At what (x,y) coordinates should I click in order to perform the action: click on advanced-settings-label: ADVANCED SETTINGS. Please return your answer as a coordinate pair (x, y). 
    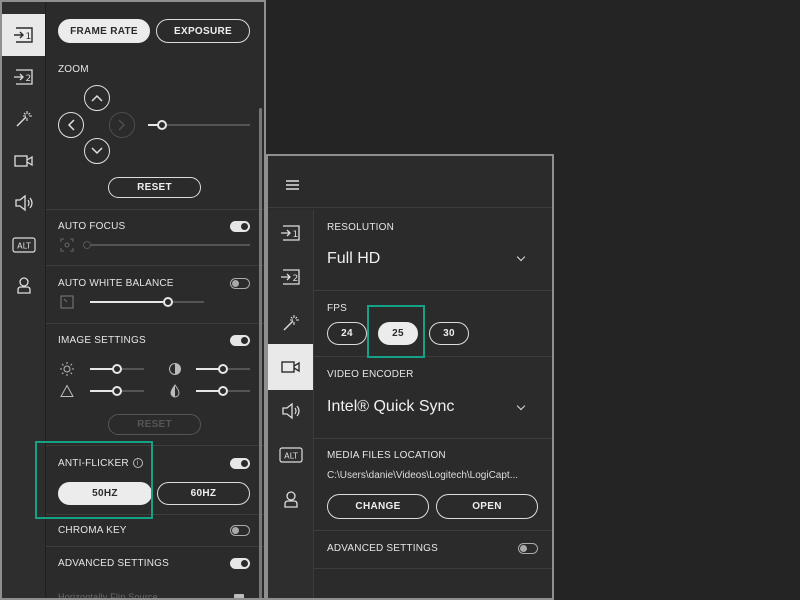
    Looking at the image, I should click on (114, 563).